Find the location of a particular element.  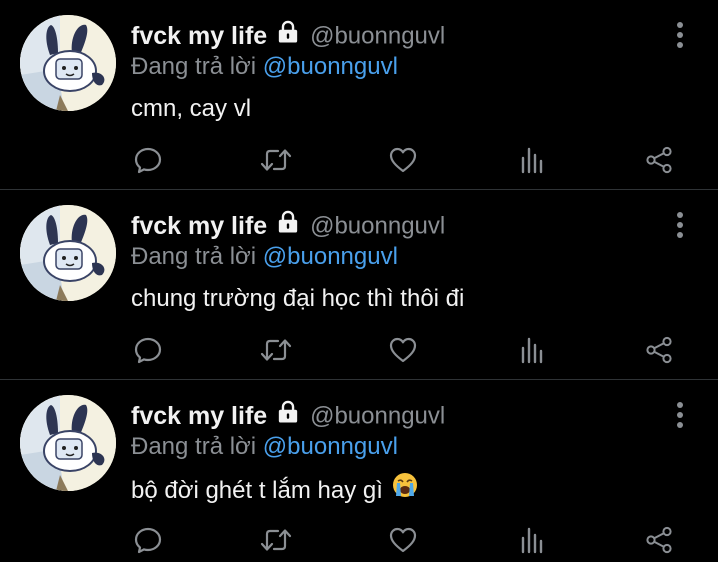

tweet-text: bộ đời ghét t lắm hay gì is located at coordinates (274, 490).